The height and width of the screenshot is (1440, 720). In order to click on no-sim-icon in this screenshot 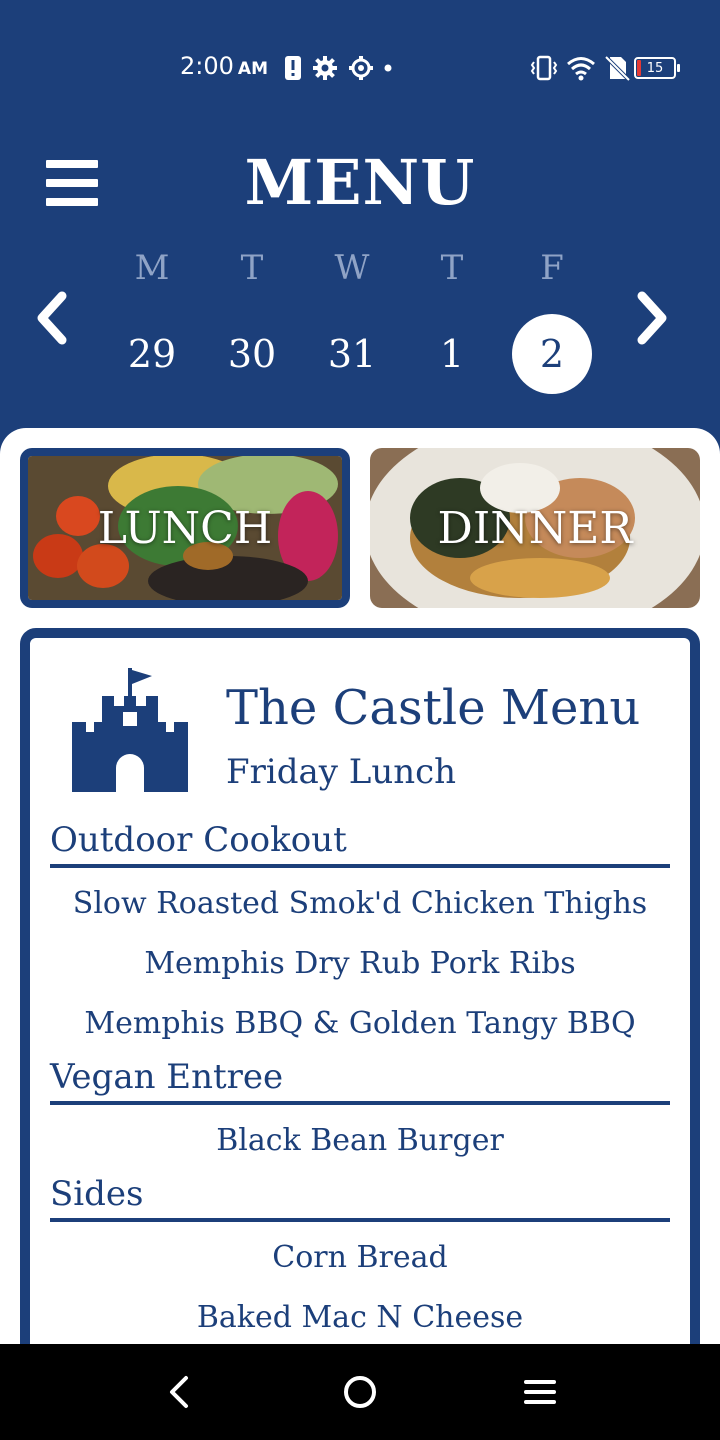, I will do `click(617, 68)`.